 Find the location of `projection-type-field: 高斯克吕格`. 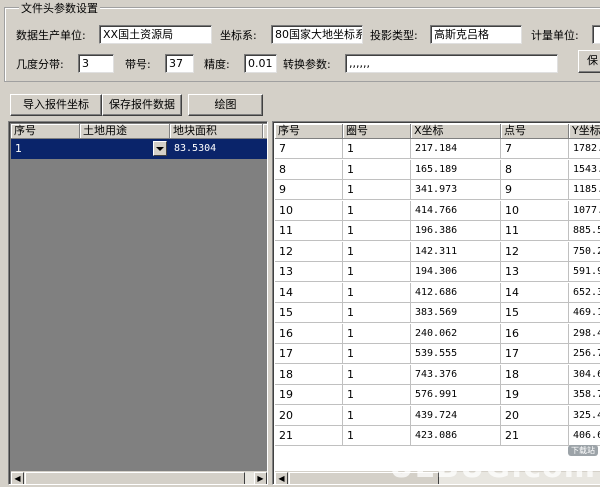

projection-type-field: 高斯克吕格 is located at coordinates (476, 34).